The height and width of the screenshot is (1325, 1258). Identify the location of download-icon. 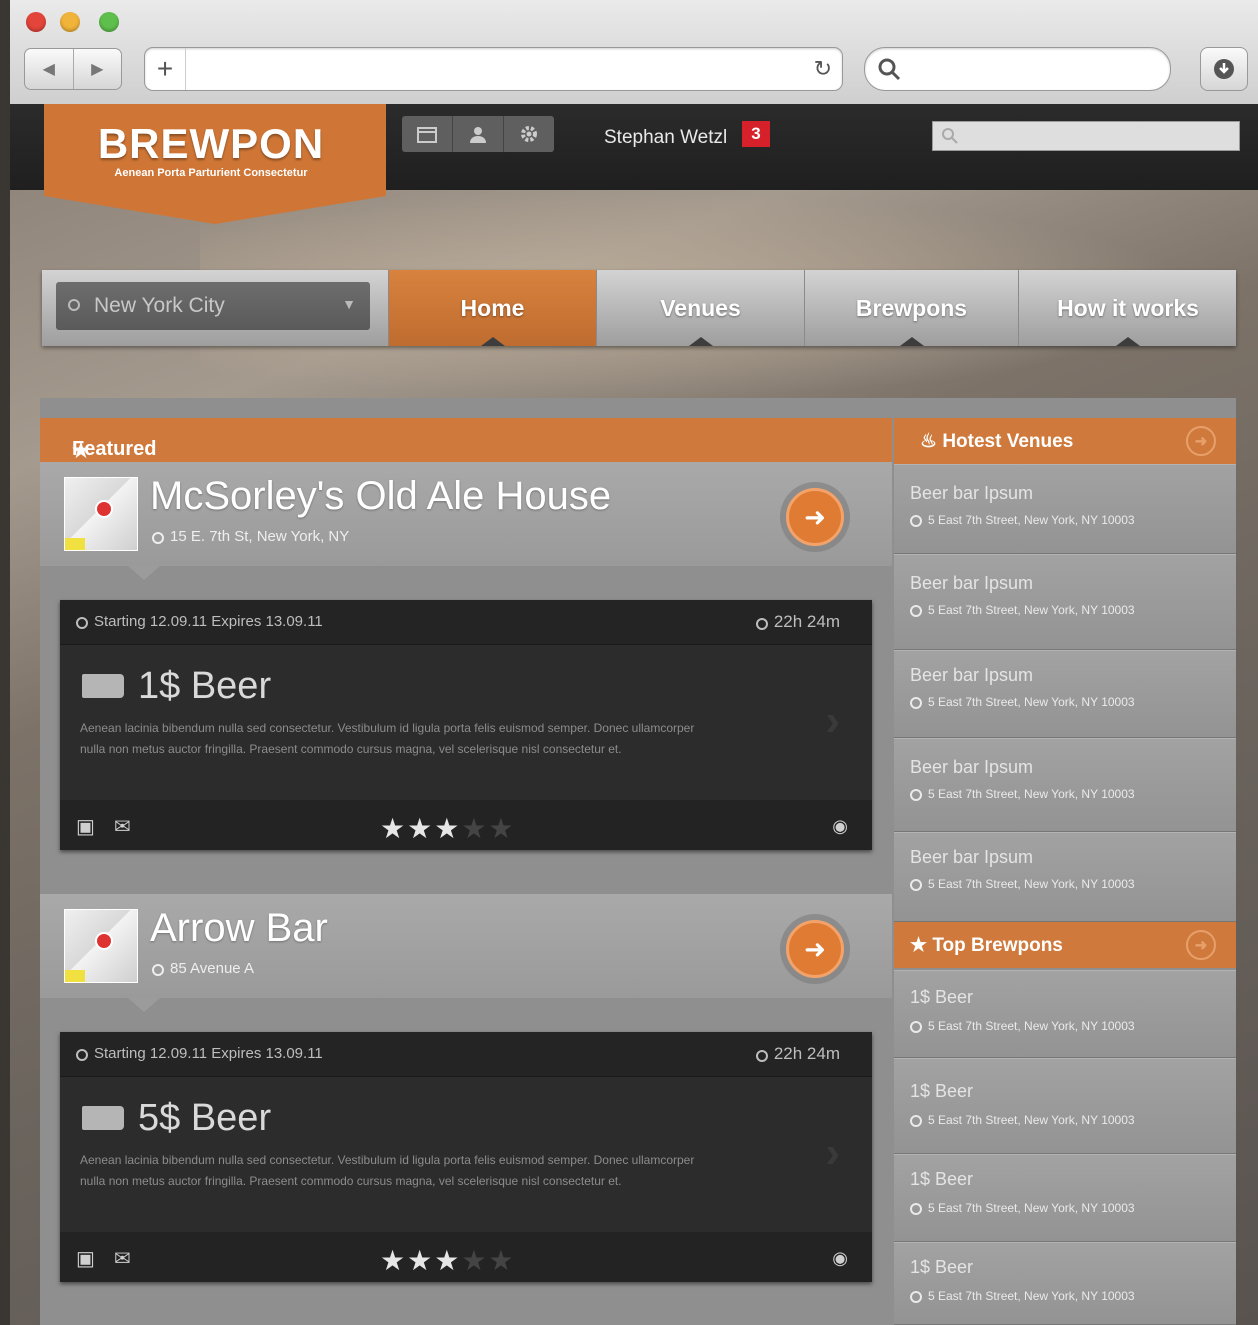
(1224, 69).